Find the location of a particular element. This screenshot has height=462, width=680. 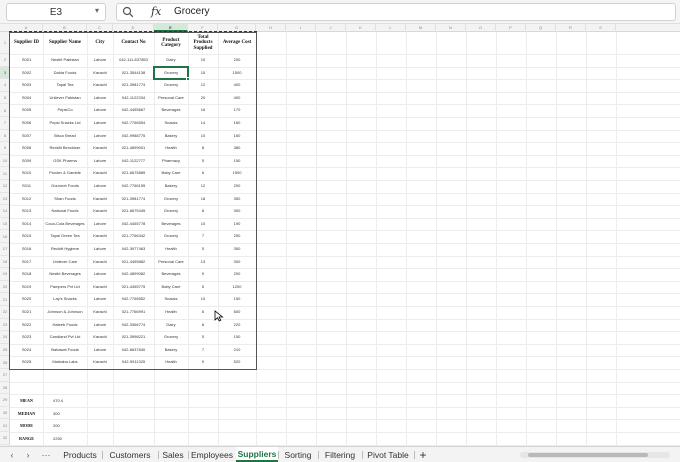

name-box-value: E3 is located at coordinates (56, 12).